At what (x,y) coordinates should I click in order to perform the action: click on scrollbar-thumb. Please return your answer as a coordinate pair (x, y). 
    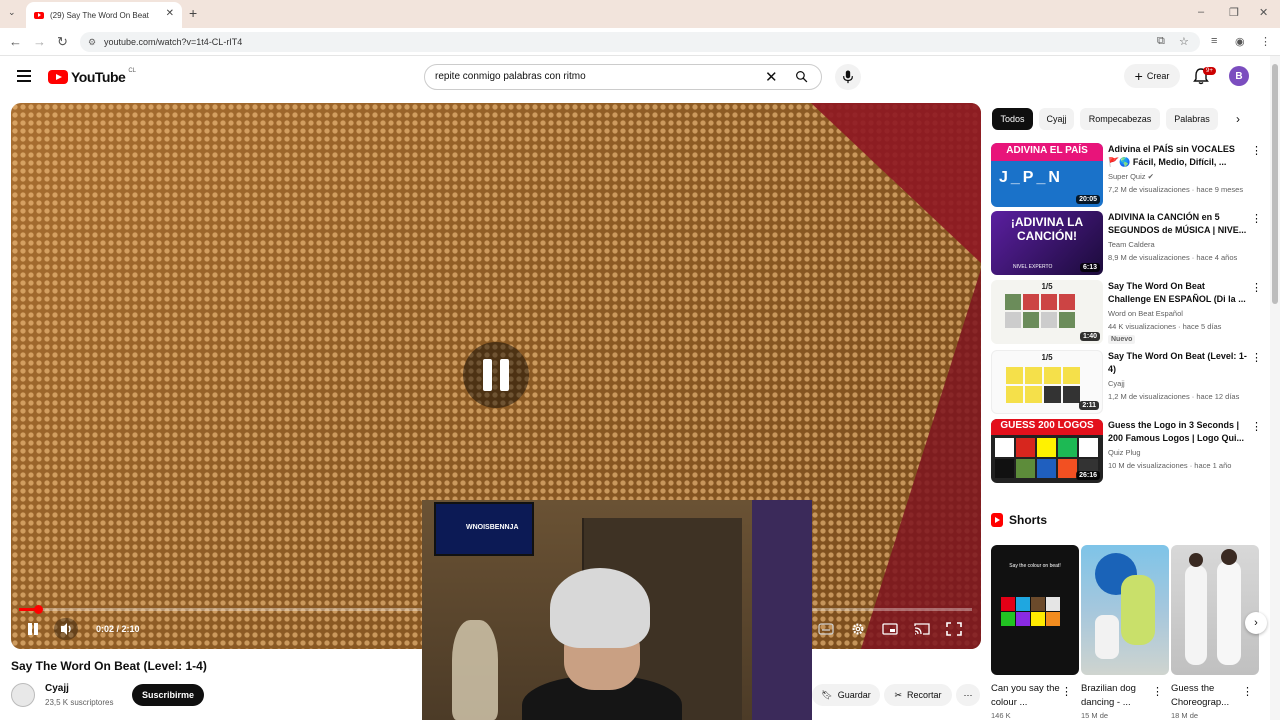
    Looking at the image, I should click on (1275, 184).